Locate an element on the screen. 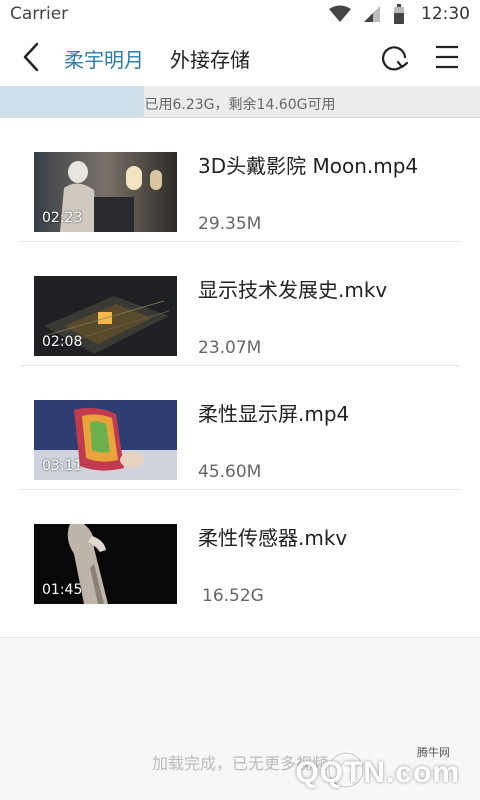 The height and width of the screenshot is (800, 480). video-duration: 01:45 is located at coordinates (62, 590).